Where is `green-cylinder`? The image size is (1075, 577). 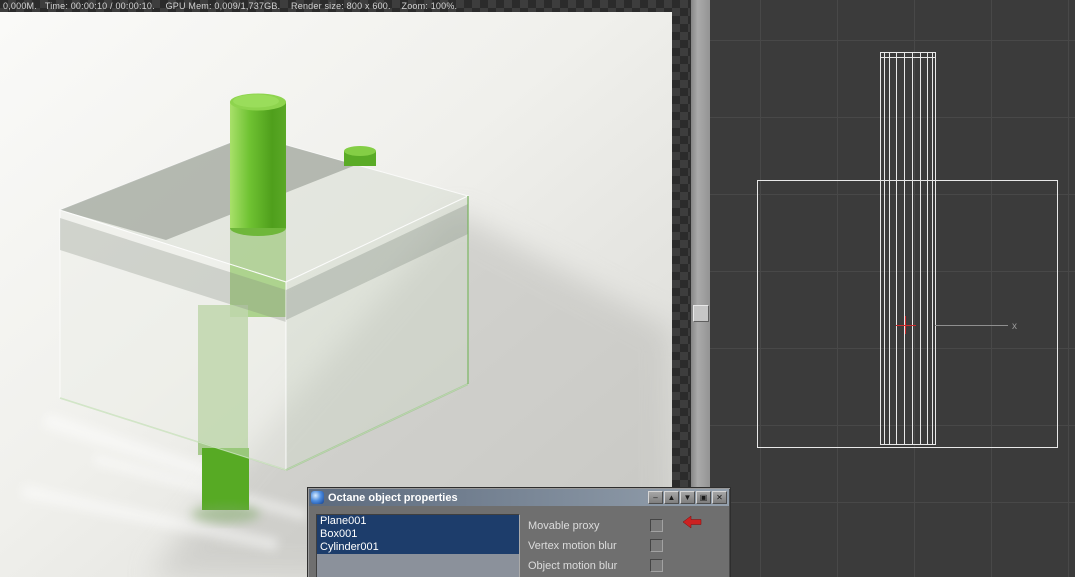
green-cylinder is located at coordinates (258, 164).